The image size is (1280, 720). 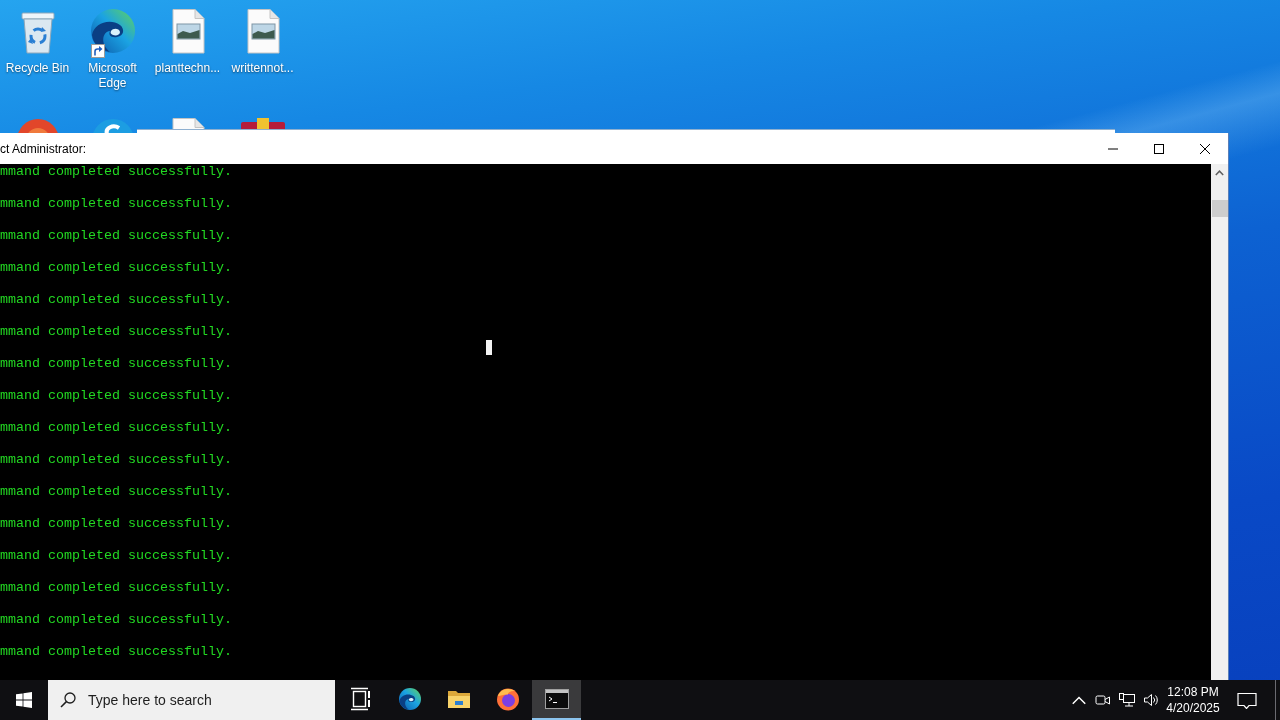 What do you see at coordinates (1103, 700) in the screenshot?
I see `video-camera-icon` at bounding box center [1103, 700].